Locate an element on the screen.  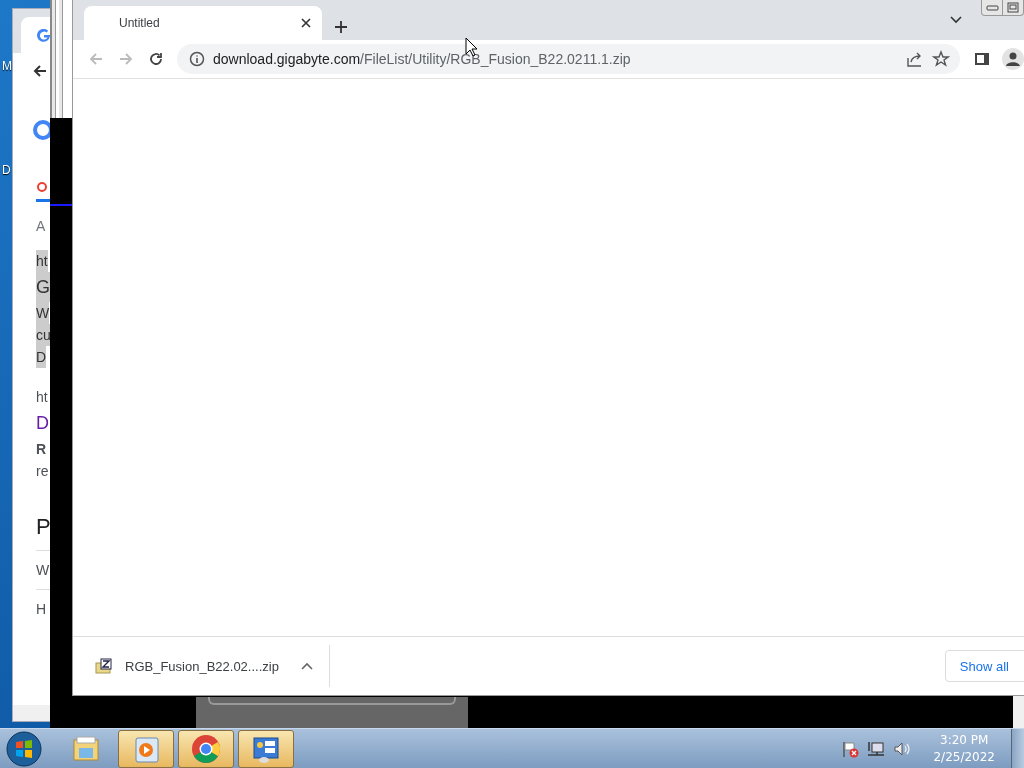
result-text: R is located at coordinates (41, 449).